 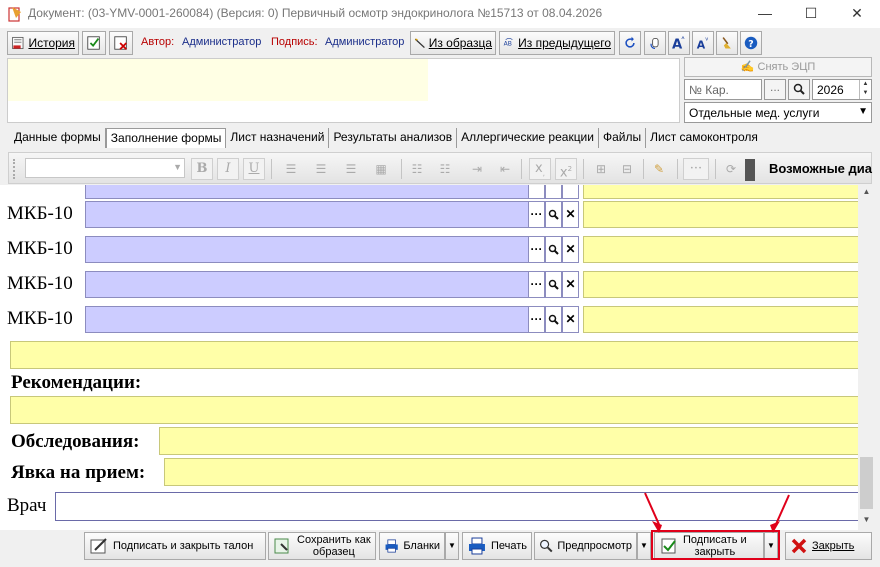 I want to click on tab-allergies: Аллергические реакции, so click(x=528, y=138).